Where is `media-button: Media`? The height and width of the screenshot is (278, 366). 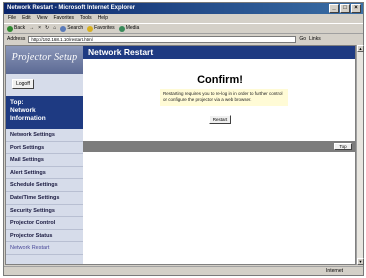
media-button: Media is located at coordinates (128, 28).